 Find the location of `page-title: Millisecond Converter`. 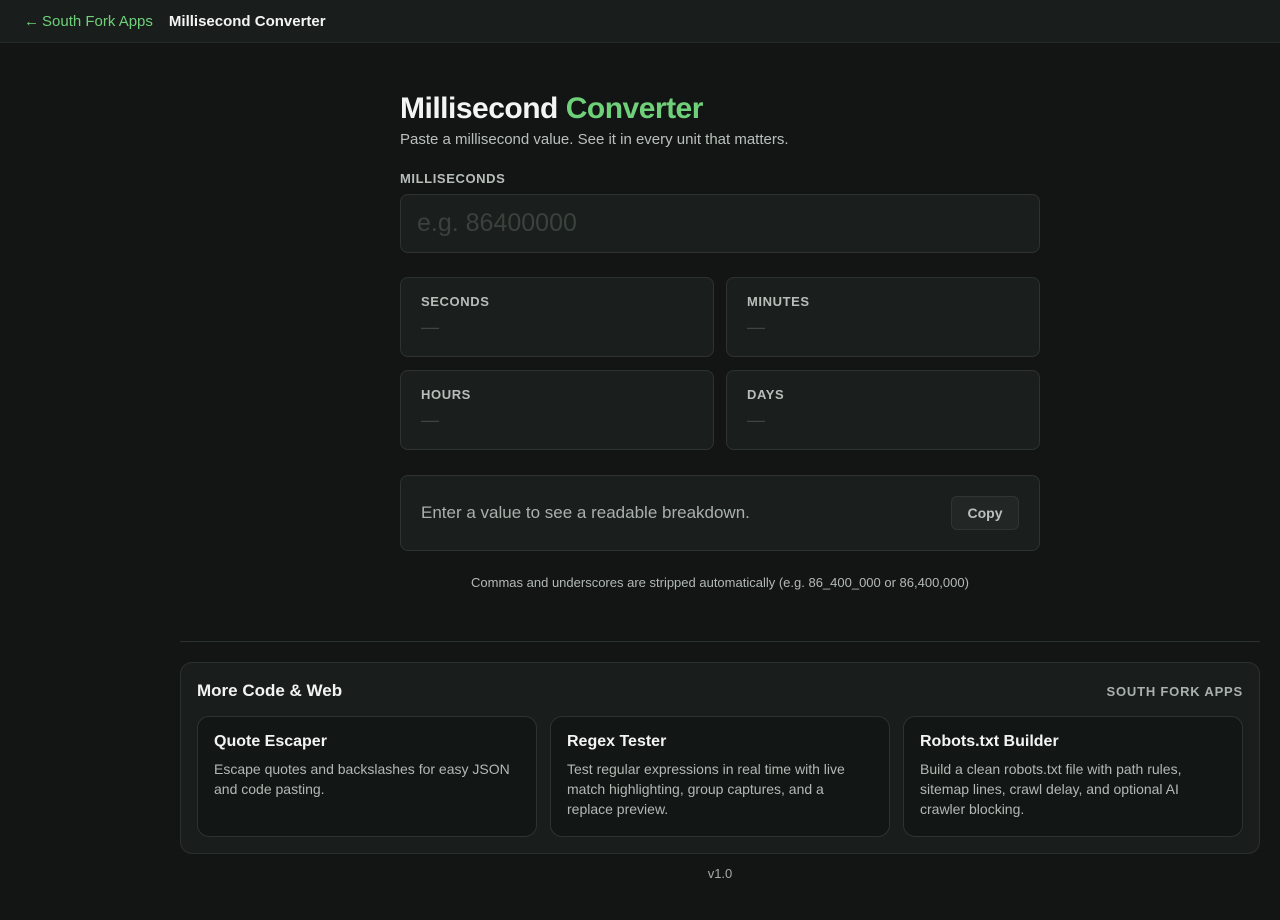

page-title: Millisecond Converter is located at coordinates (720, 109).